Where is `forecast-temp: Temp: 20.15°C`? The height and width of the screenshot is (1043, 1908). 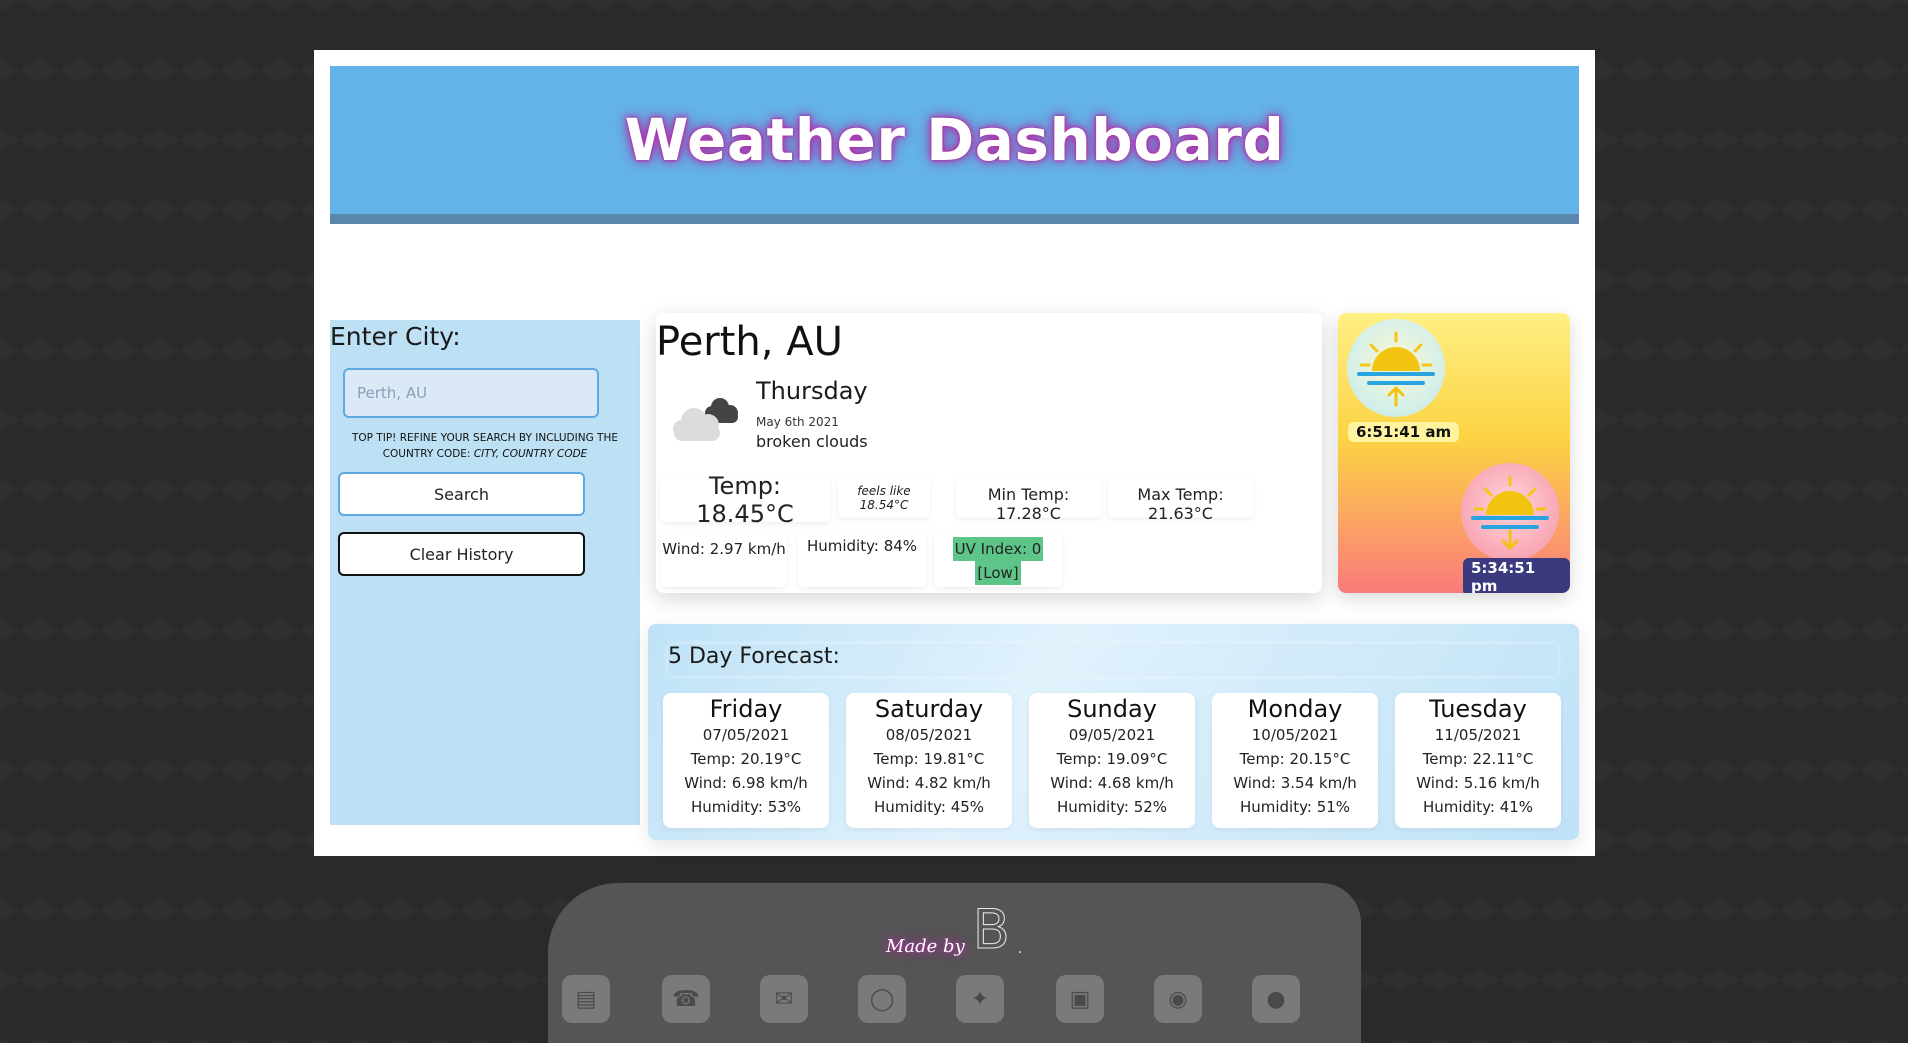 forecast-temp: Temp: 20.15°C is located at coordinates (1295, 759).